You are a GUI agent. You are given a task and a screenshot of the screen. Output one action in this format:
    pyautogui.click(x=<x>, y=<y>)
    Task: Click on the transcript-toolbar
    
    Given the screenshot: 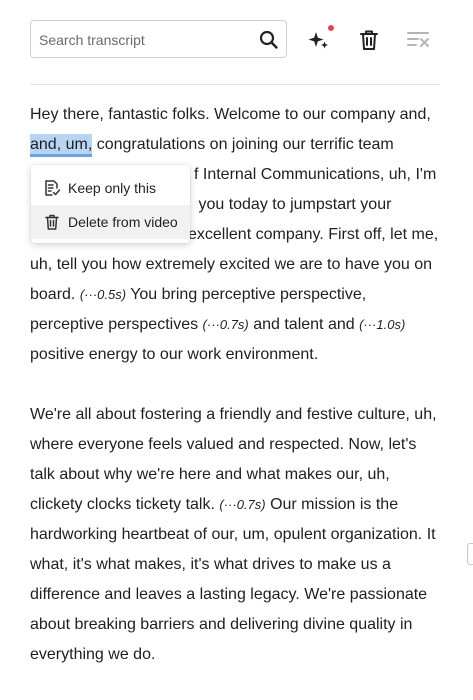 What is the action you would take?
    pyautogui.click(x=236, y=42)
    